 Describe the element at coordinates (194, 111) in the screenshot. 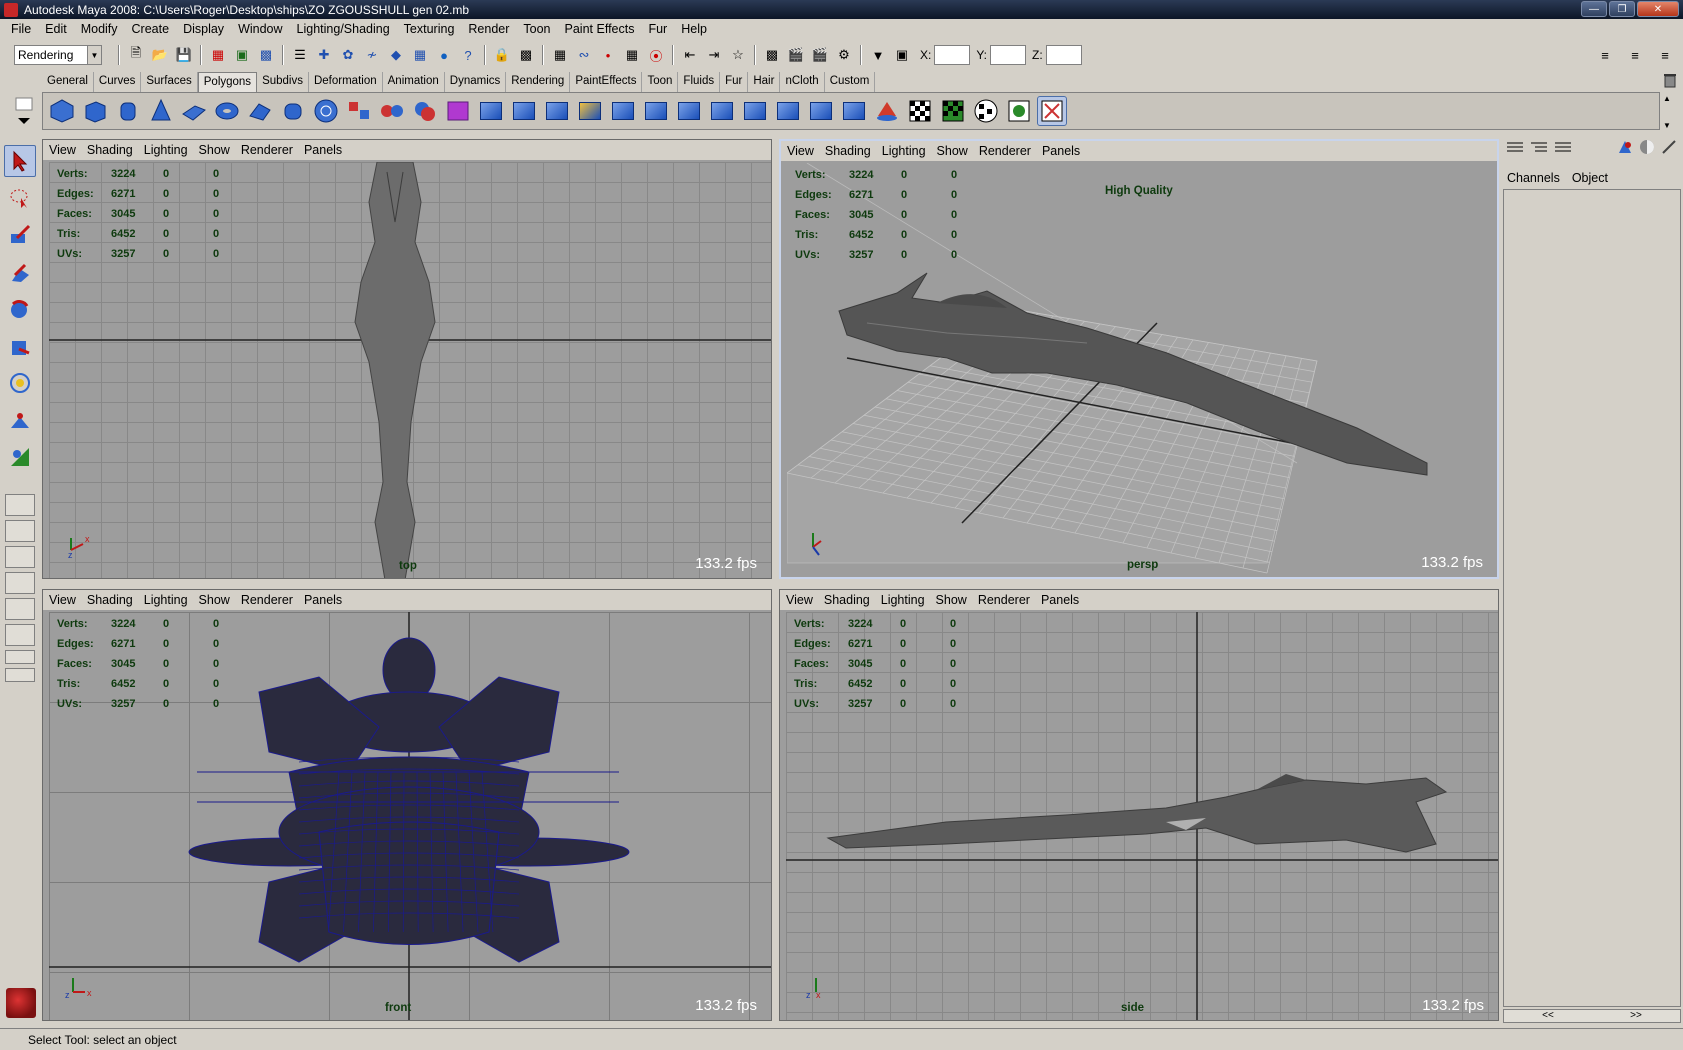

I see `poly-plane-icon` at that location.